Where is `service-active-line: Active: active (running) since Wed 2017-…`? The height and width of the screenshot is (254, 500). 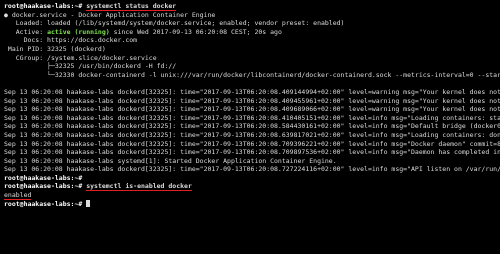 service-active-line: Active: active (running) since Wed 2017-… is located at coordinates (252, 32).